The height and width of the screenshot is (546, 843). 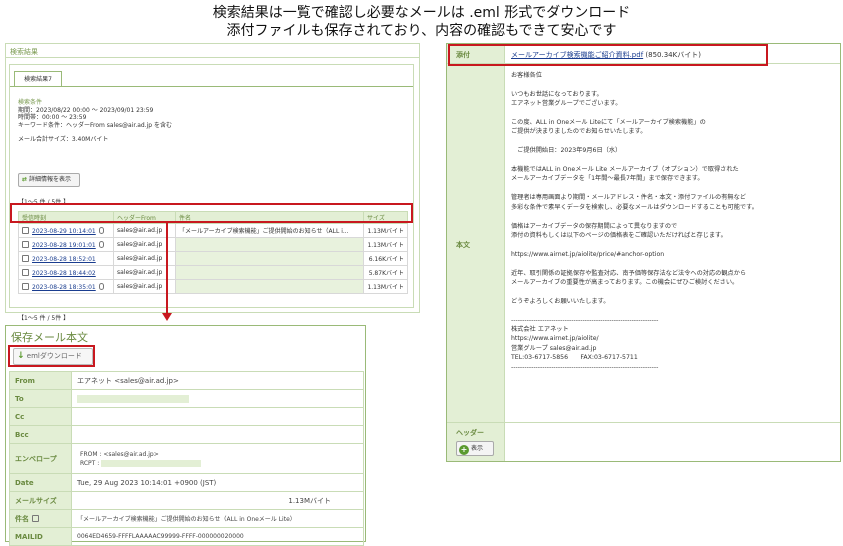 I want to click on body-label: 本文, so click(x=463, y=245).